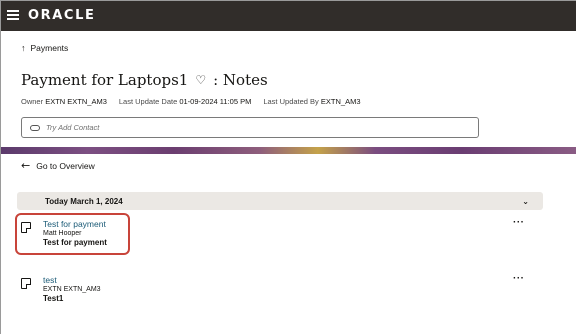  Describe the element at coordinates (280, 201) in the screenshot. I see `date-group-header: Today March 1, 2024 ⌄` at that location.